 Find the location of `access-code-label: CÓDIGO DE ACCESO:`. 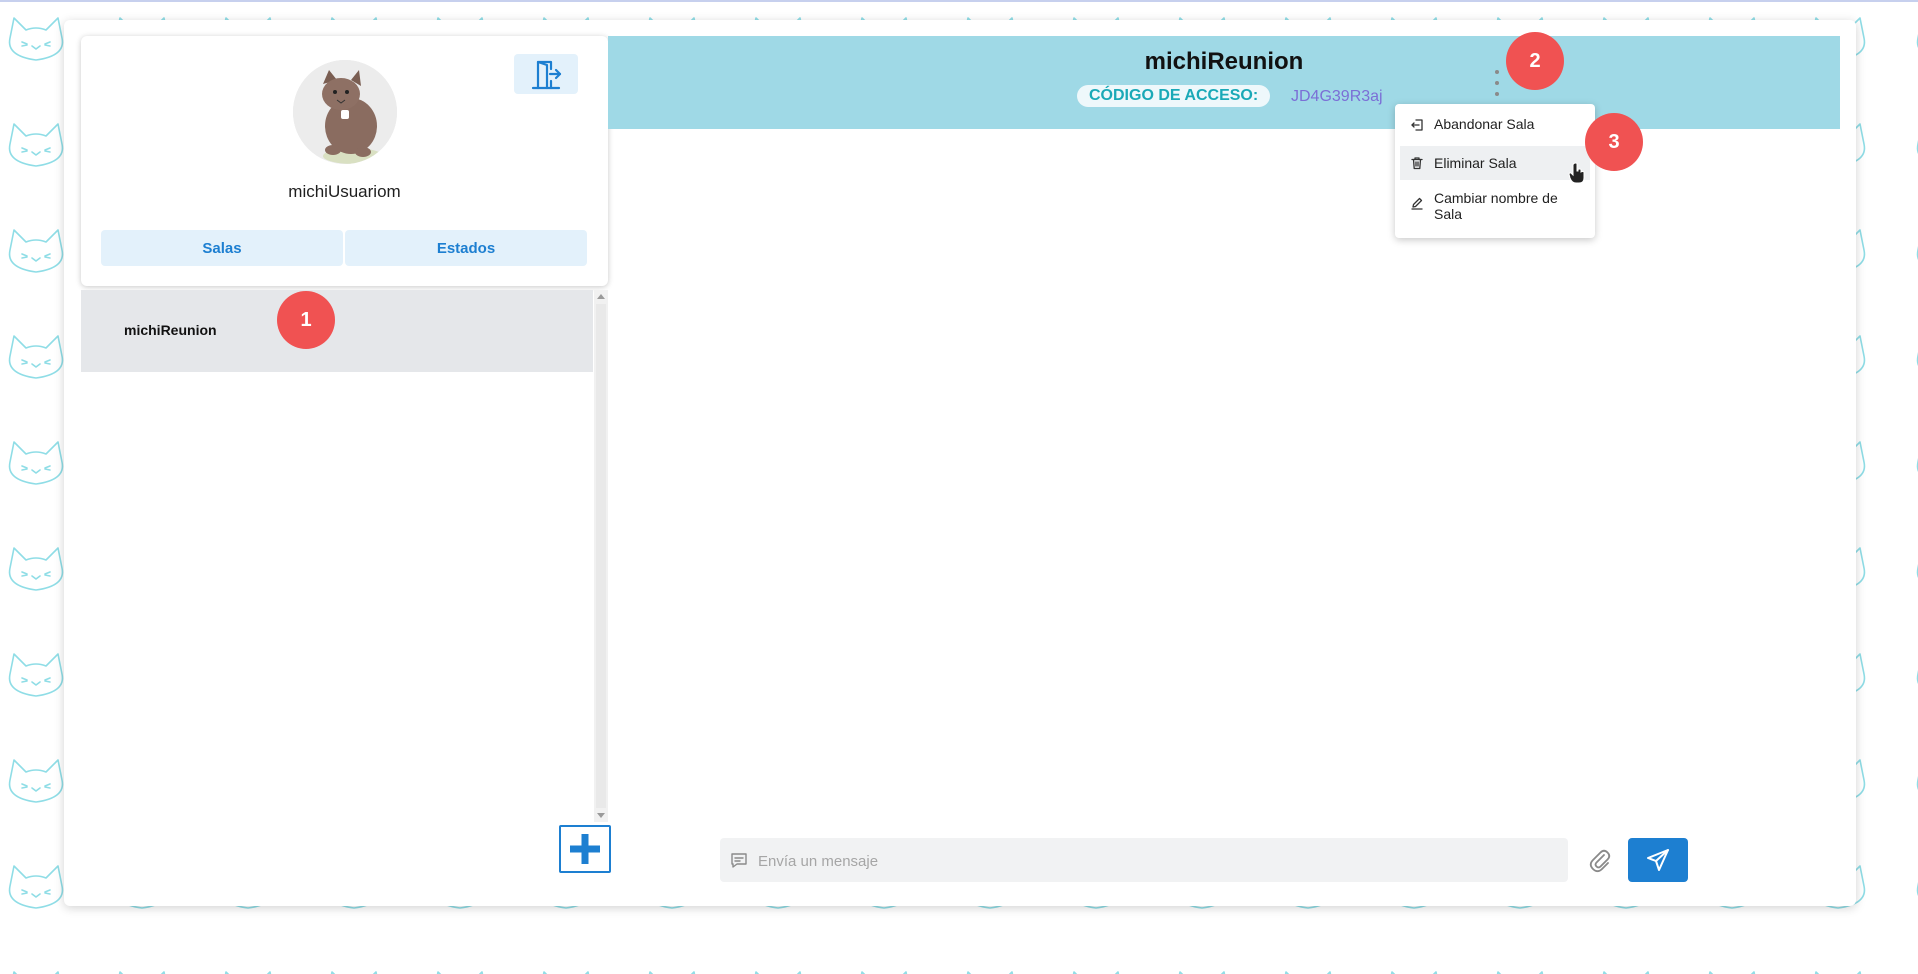

access-code-label: CÓDIGO DE ACCESO: is located at coordinates (1174, 96).